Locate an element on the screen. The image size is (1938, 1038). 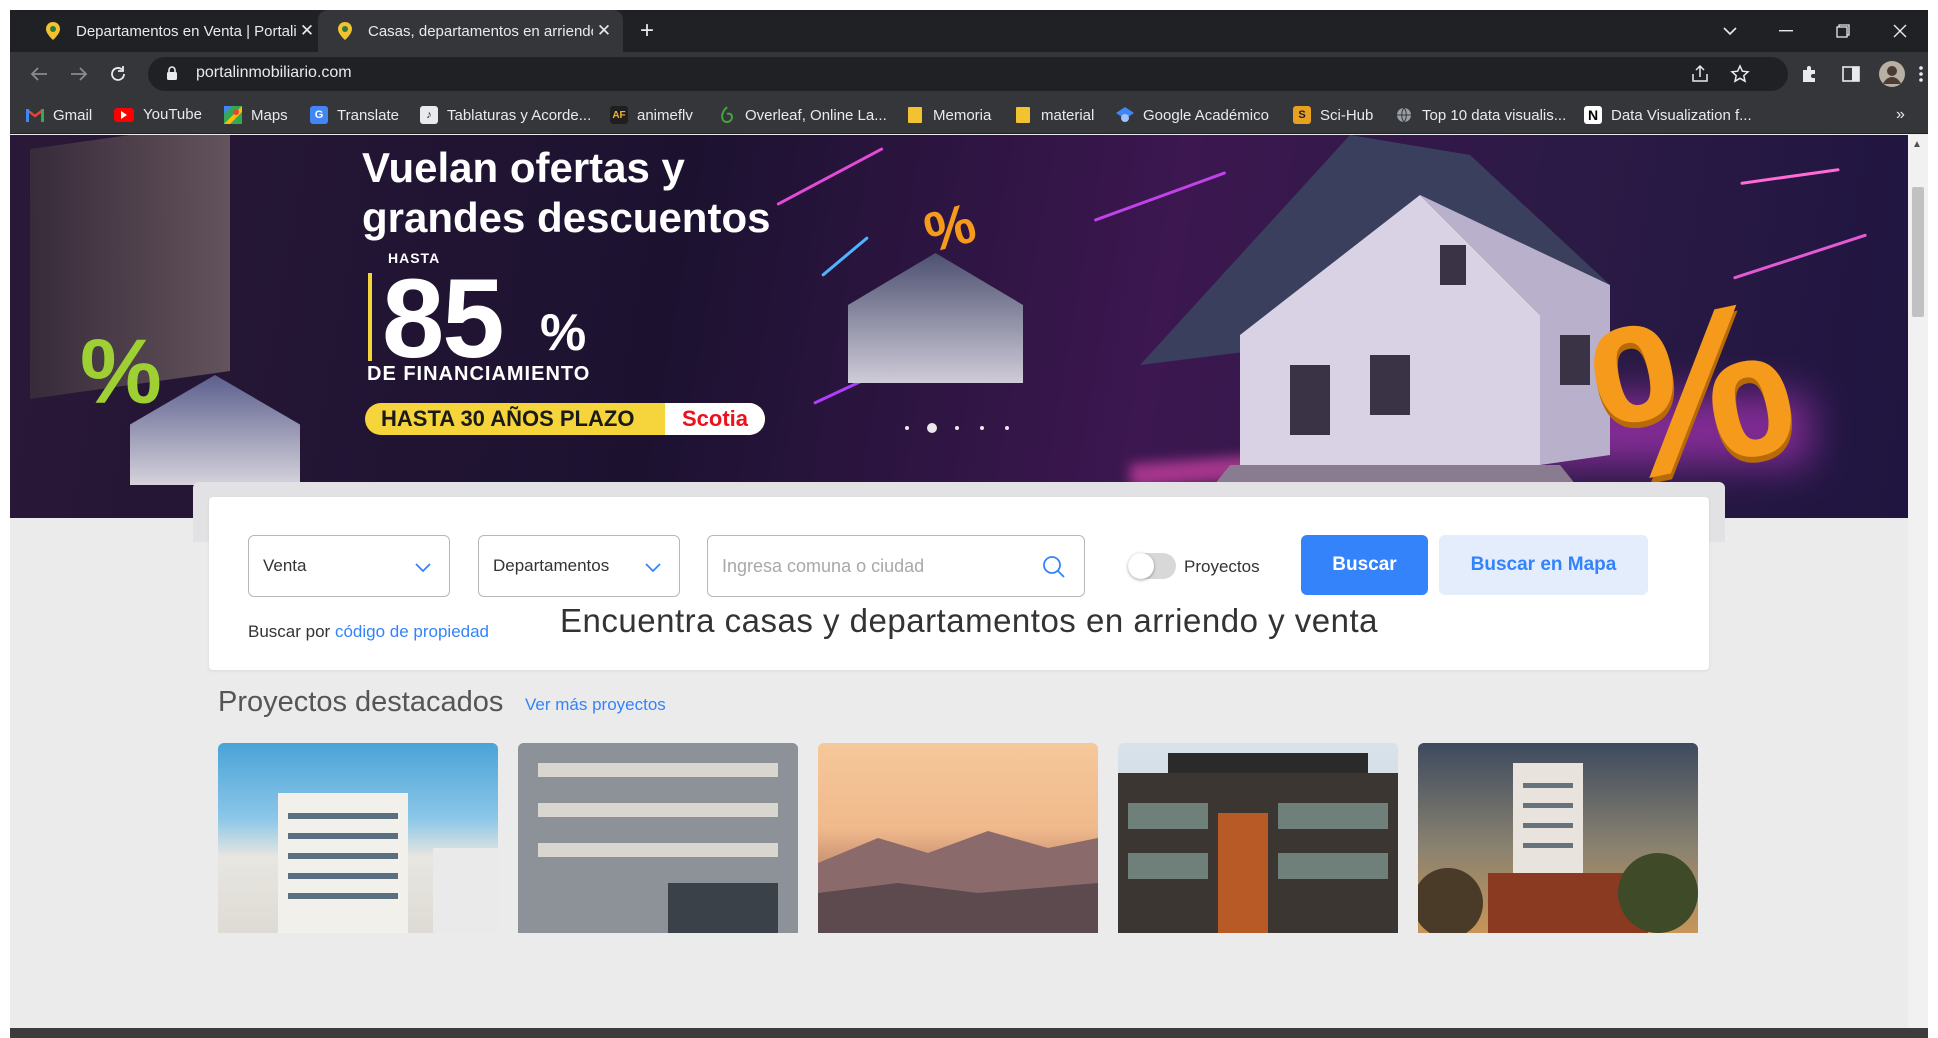
hero-headline: Vuelan ofertas y grandes descuentos is located at coordinates (566, 192).